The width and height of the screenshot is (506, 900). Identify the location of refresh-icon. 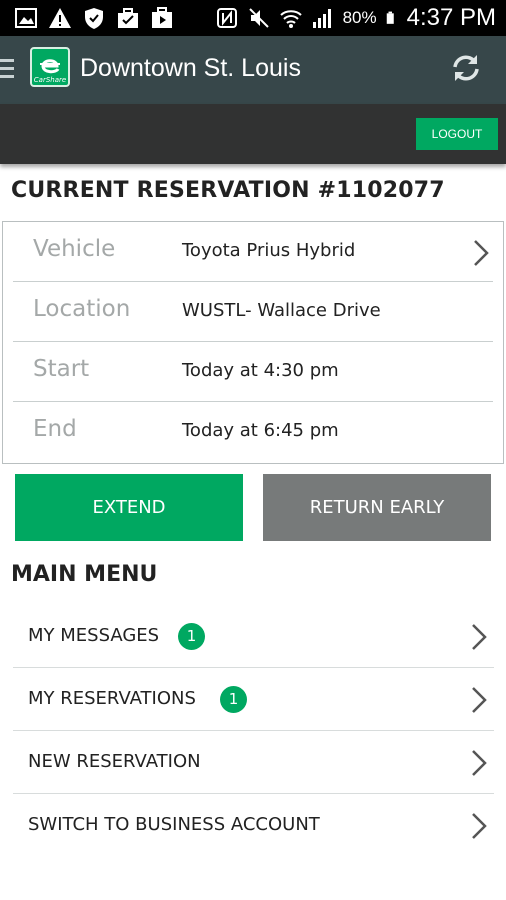
(466, 68).